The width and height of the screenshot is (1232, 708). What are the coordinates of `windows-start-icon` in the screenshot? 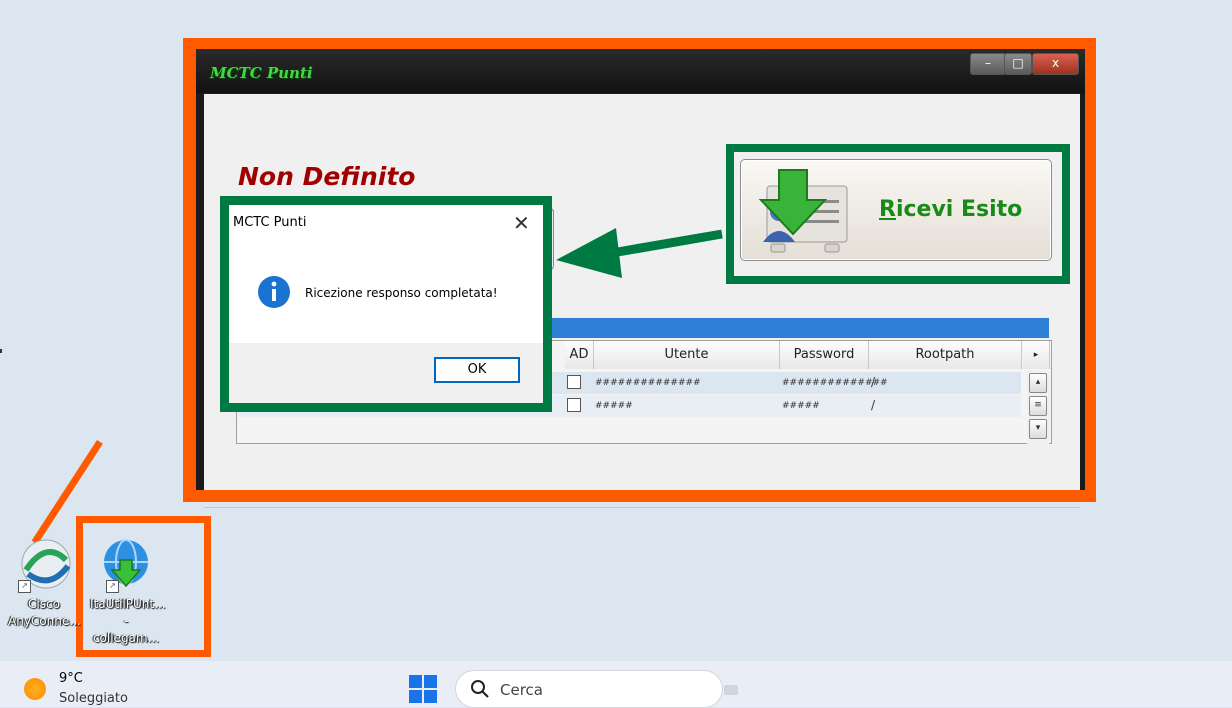 It's located at (423, 689).